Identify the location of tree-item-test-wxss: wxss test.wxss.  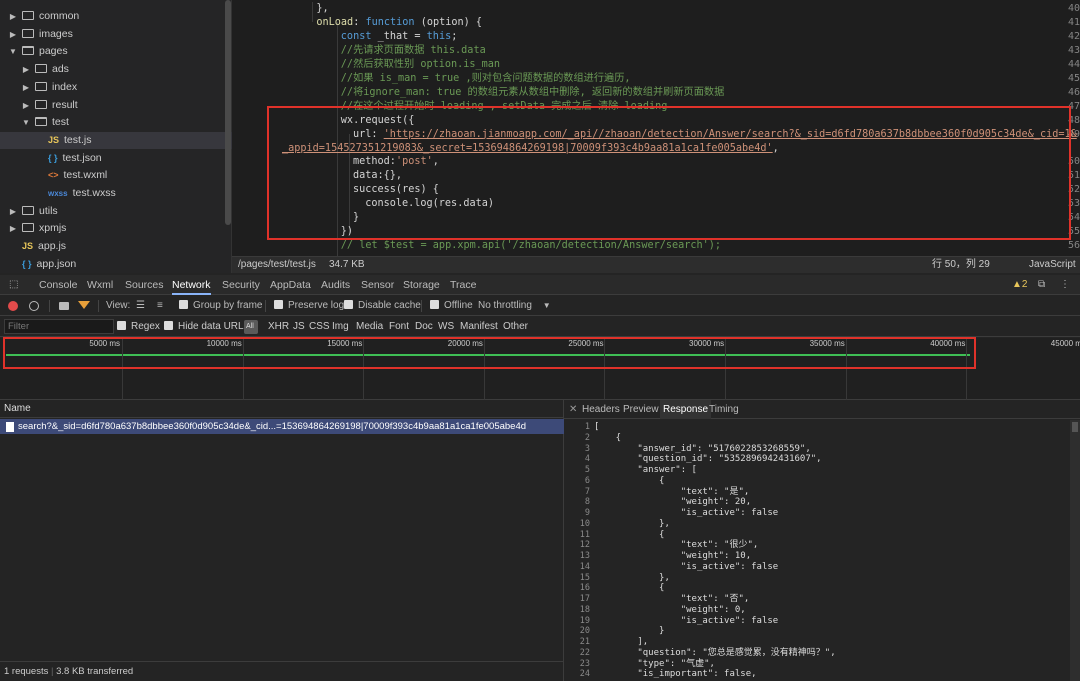
(58, 193).